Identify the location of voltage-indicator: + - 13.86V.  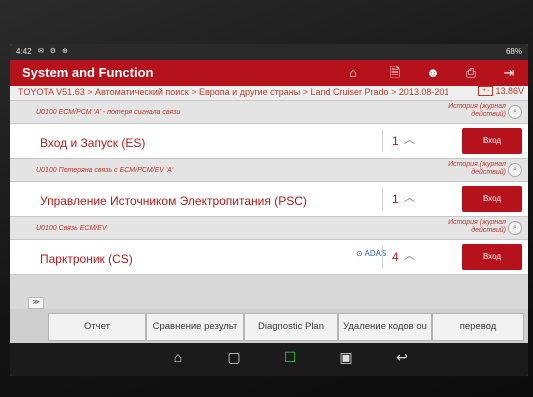
(501, 91).